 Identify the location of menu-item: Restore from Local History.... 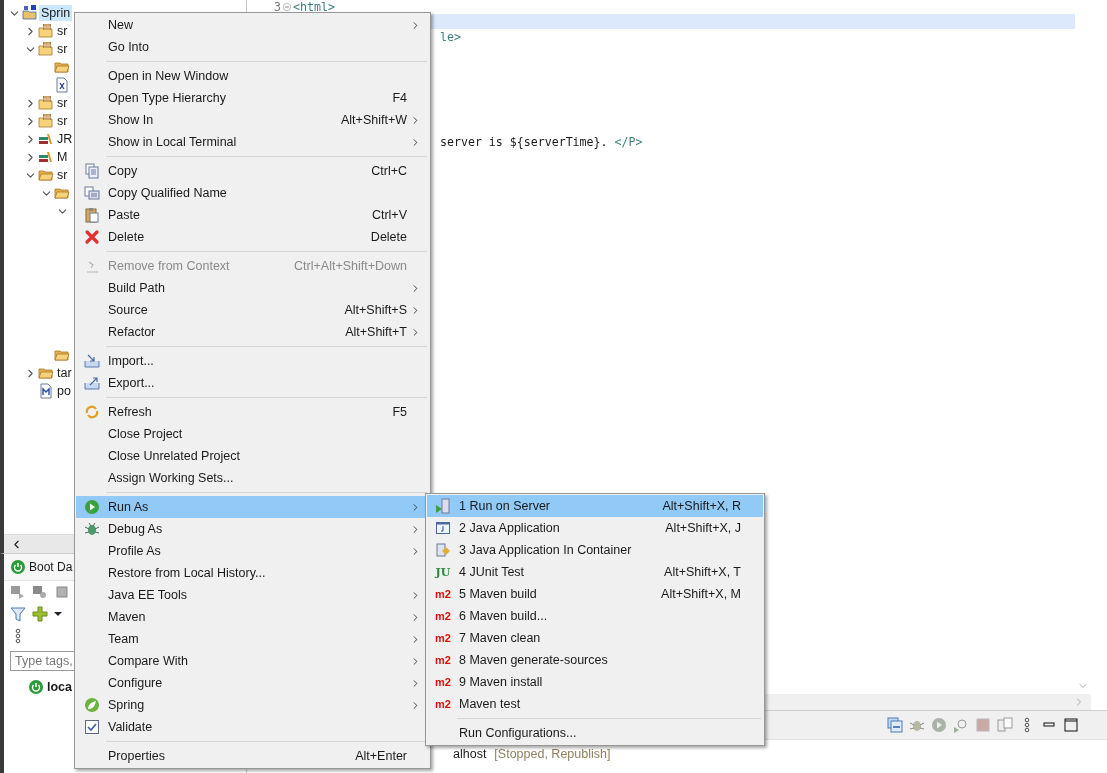
(252, 573).